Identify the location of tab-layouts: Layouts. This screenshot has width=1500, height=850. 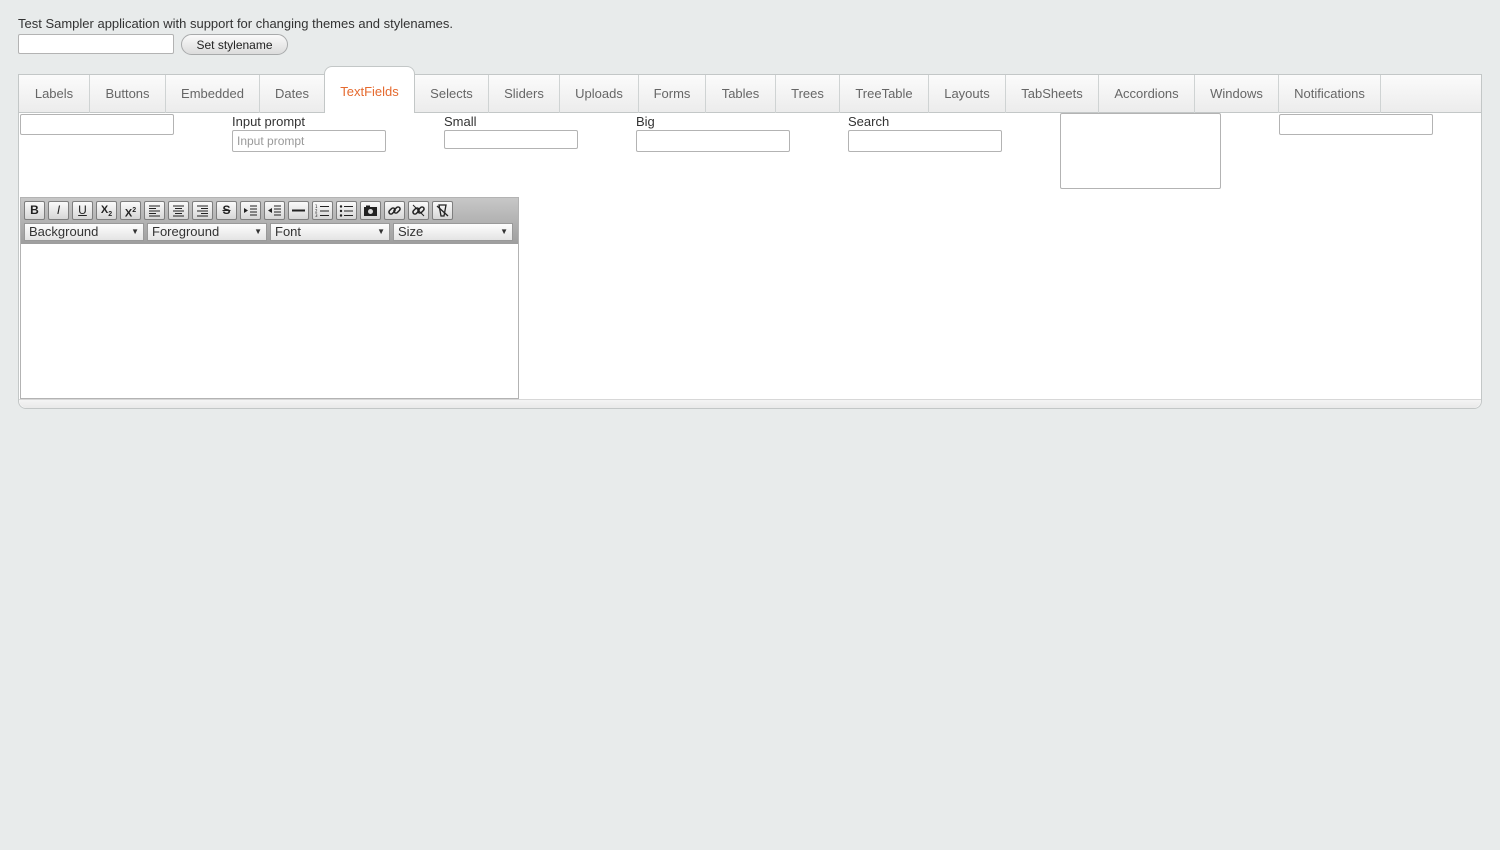
(967, 94).